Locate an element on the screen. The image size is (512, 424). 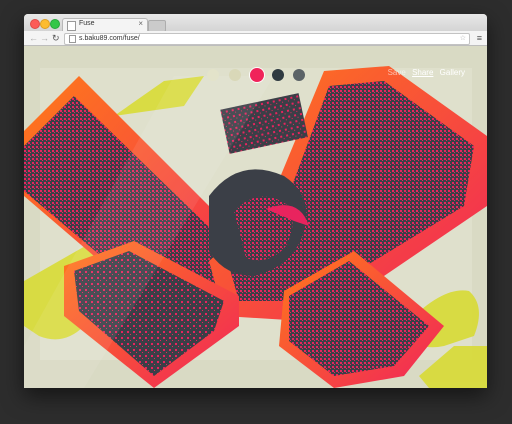
url-text: s.baku89.com/fuse/ is located at coordinates (109, 39).